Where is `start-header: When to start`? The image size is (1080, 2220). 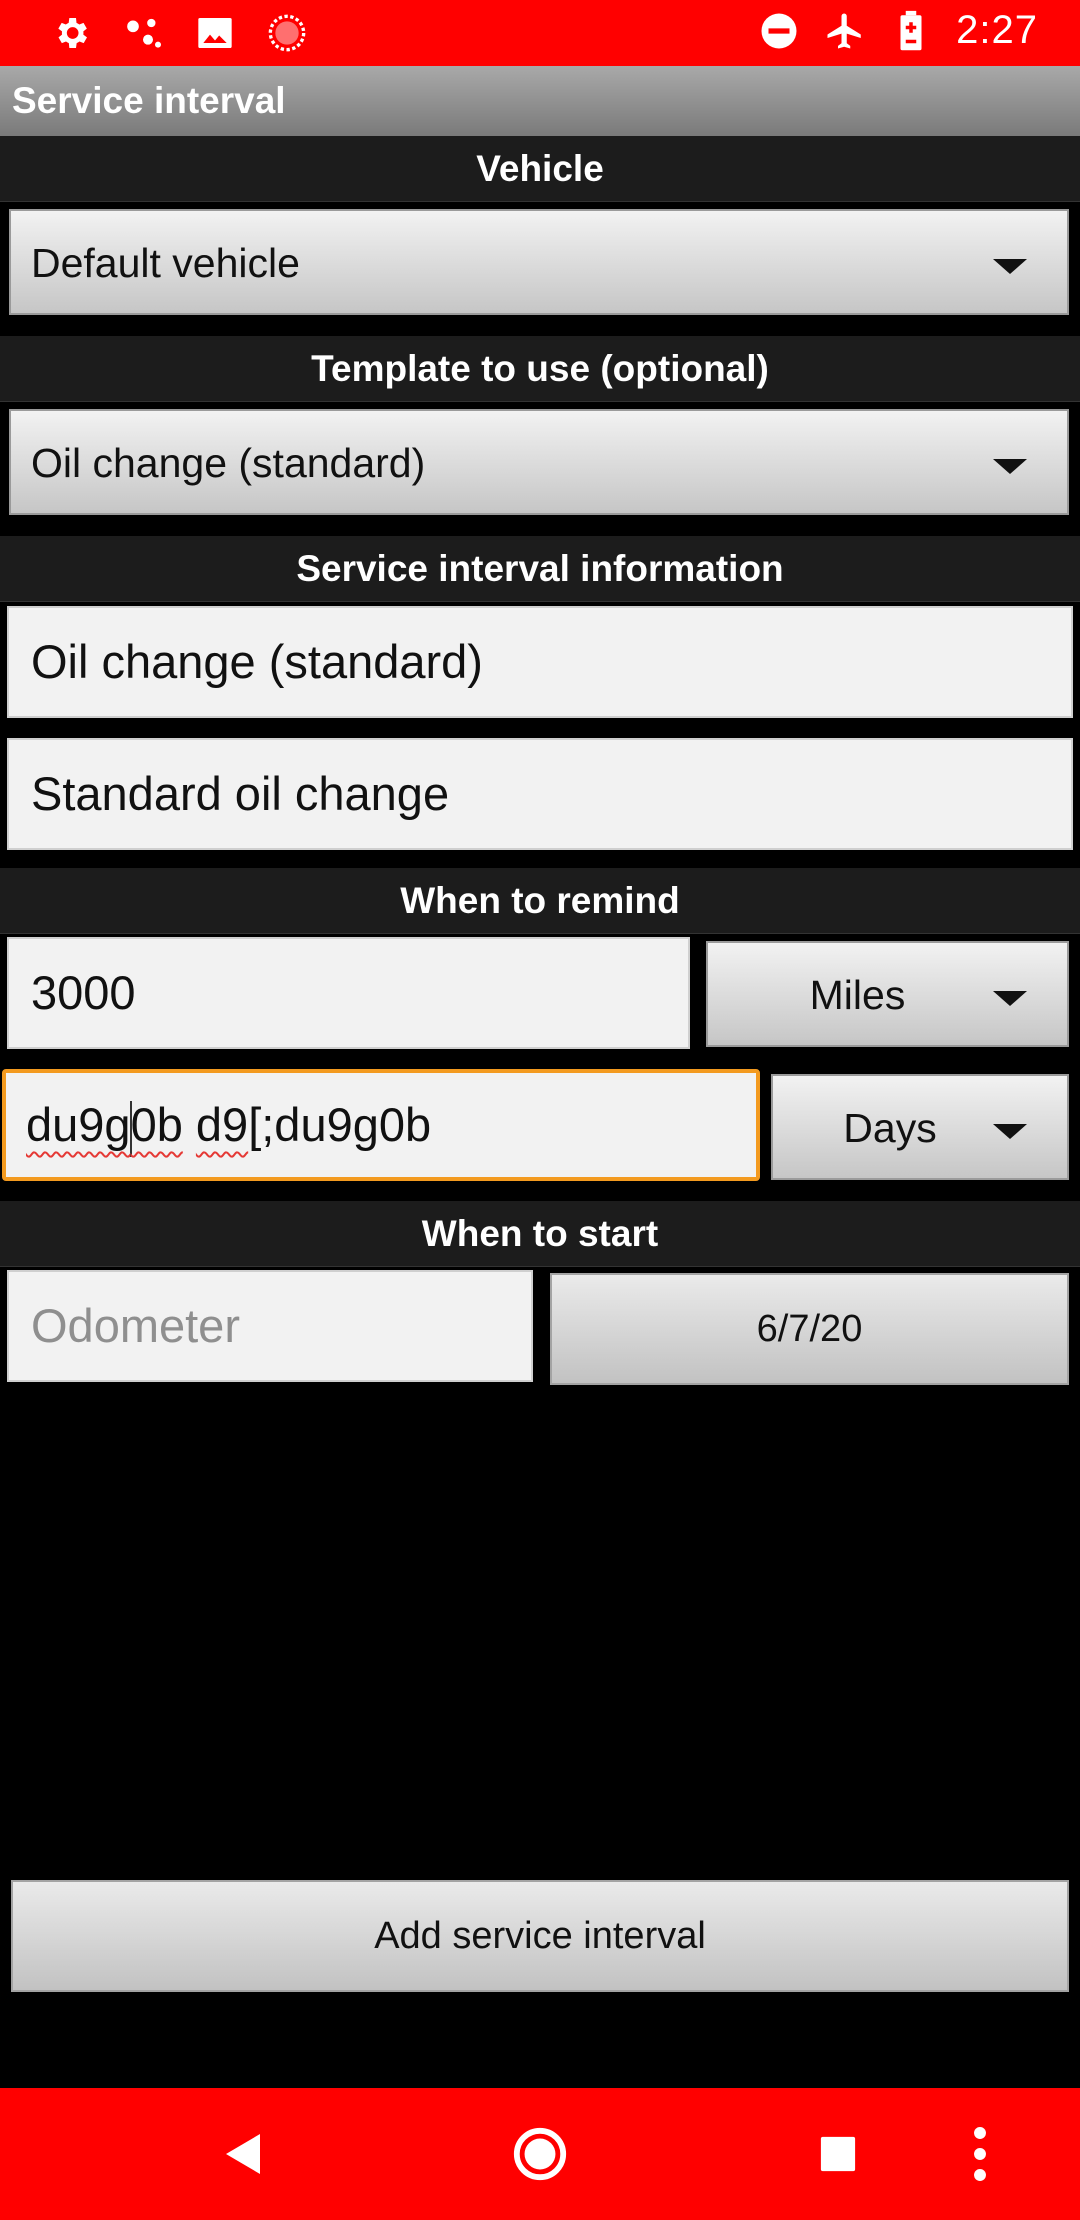 start-header: When to start is located at coordinates (540, 1234).